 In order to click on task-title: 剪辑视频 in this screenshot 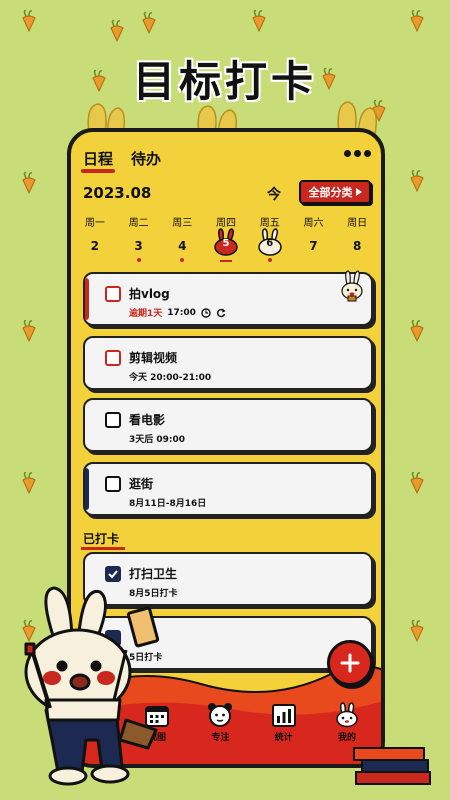, I will do `click(153, 358)`.